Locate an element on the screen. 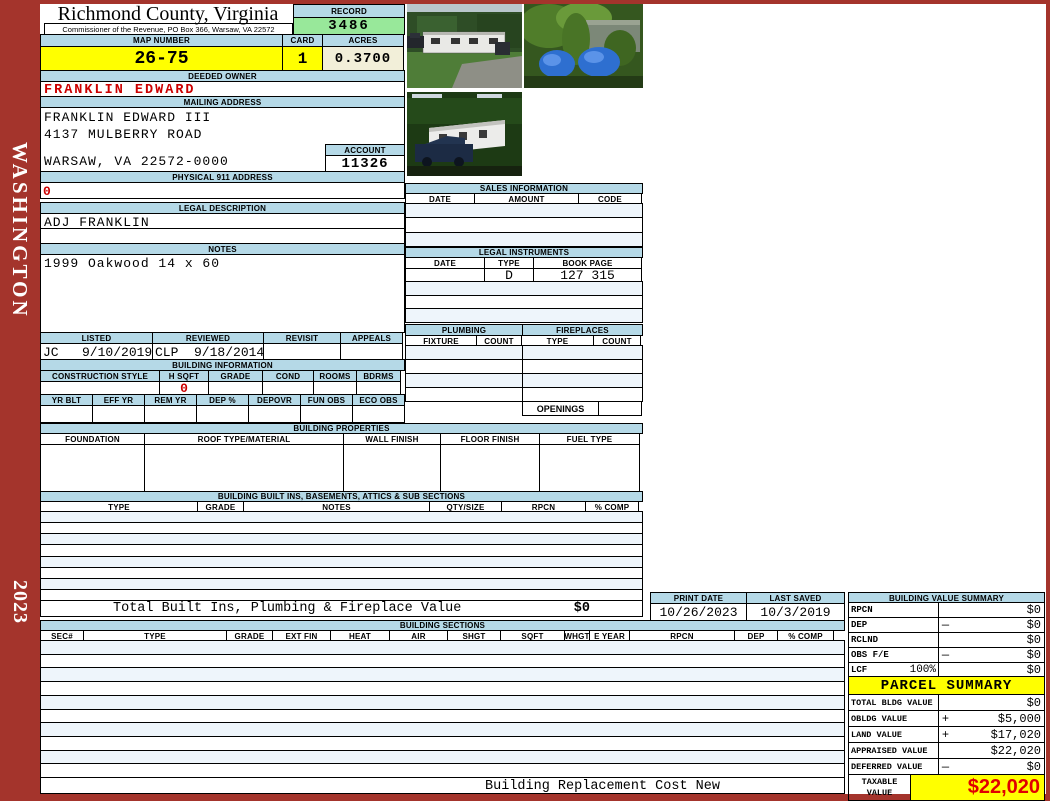  bvs-dep-op: — is located at coordinates (945, 625).